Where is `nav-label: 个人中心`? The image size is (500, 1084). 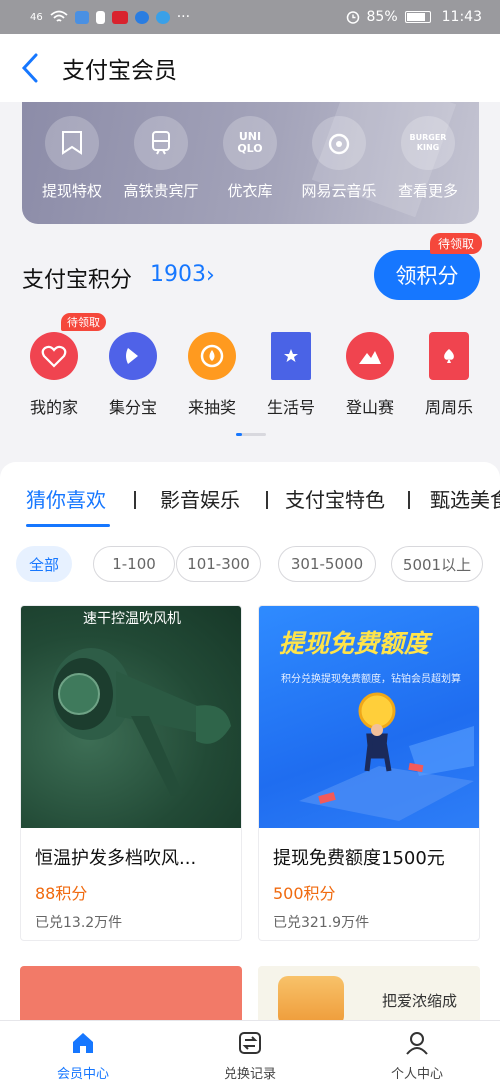
nav-label: 个人中心 is located at coordinates (416, 1074).